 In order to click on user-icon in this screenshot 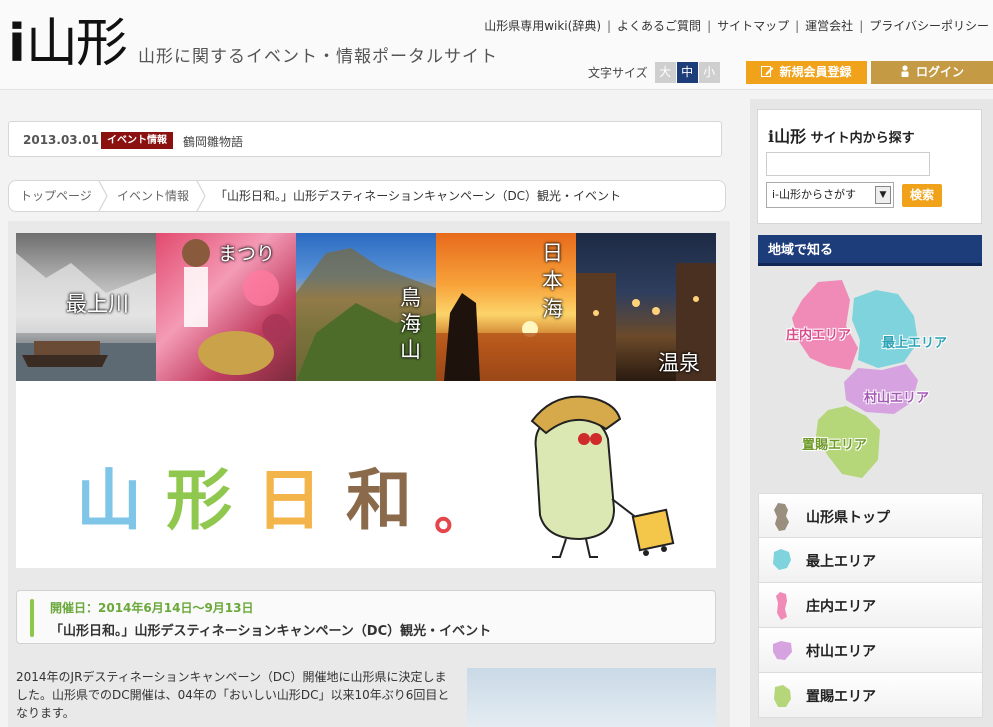, I will do `click(905, 71)`.